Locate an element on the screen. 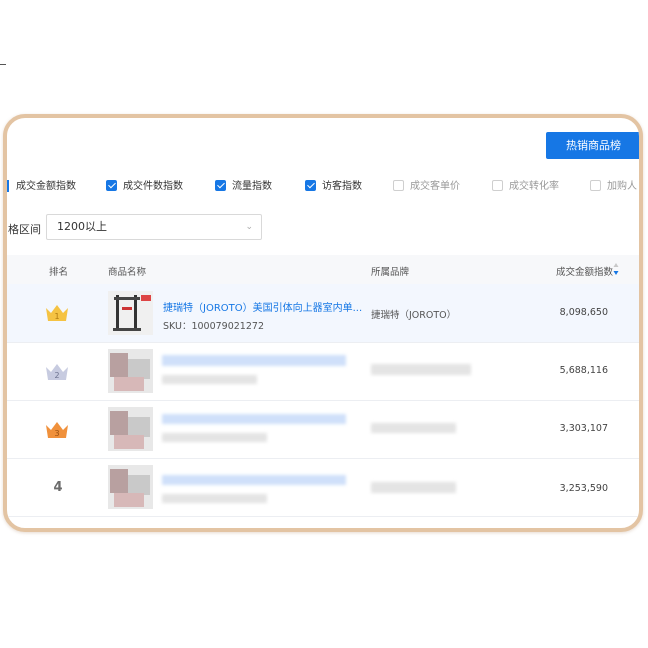 This screenshot has width=648, height=648. price-range-select: 1200以上 ⌄ is located at coordinates (154, 227).